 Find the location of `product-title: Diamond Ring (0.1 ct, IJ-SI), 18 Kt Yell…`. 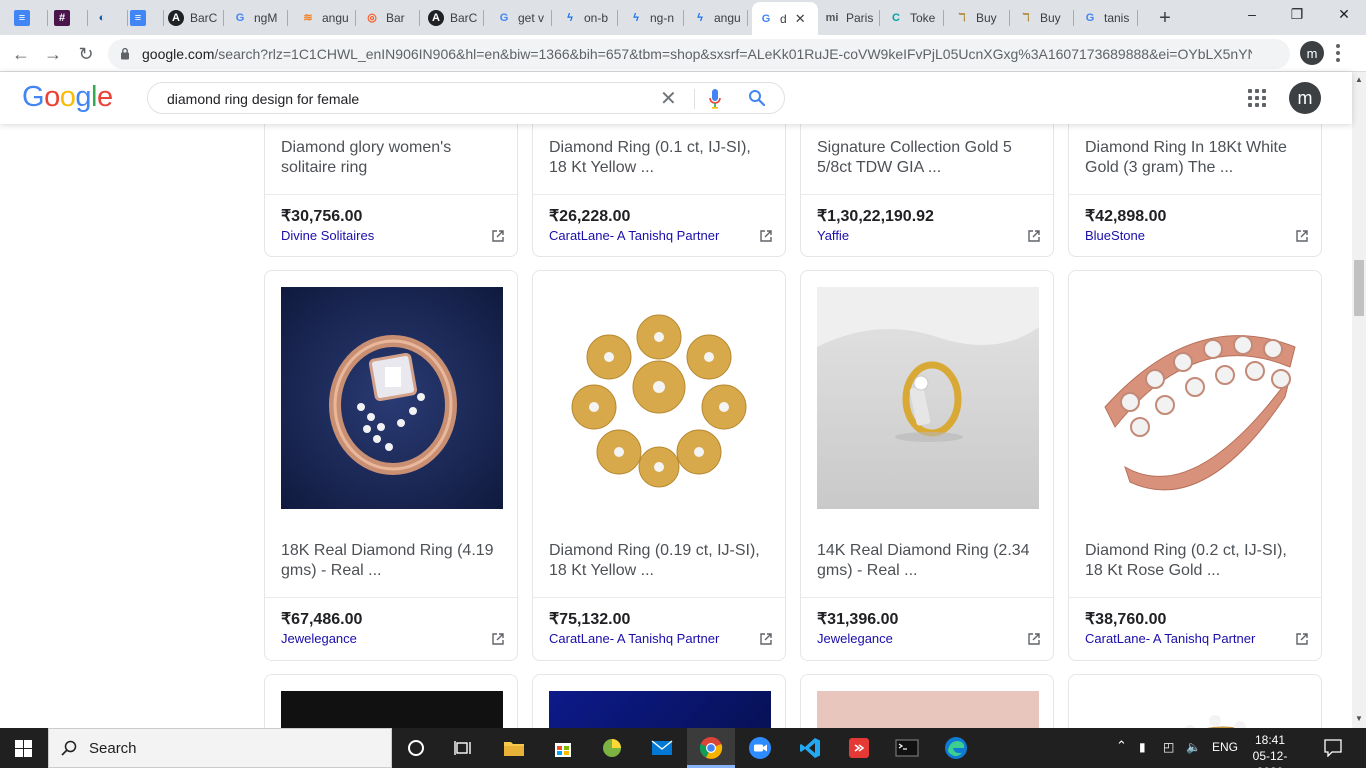

product-title: Diamond Ring (0.1 ct, IJ-SI), 18 Kt Yell… is located at coordinates (660, 158).